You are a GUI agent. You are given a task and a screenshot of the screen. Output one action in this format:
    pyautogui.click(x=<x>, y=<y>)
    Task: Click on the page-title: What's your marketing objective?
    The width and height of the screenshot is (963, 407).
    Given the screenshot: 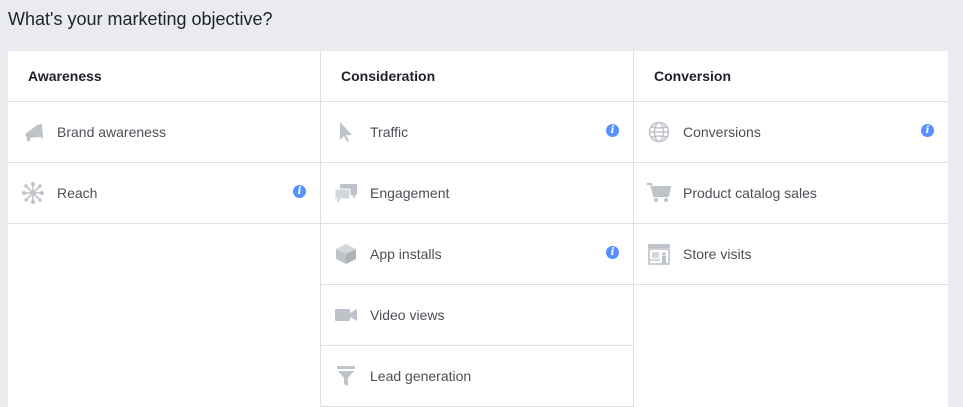 What is the action you would take?
    pyautogui.click(x=140, y=19)
    